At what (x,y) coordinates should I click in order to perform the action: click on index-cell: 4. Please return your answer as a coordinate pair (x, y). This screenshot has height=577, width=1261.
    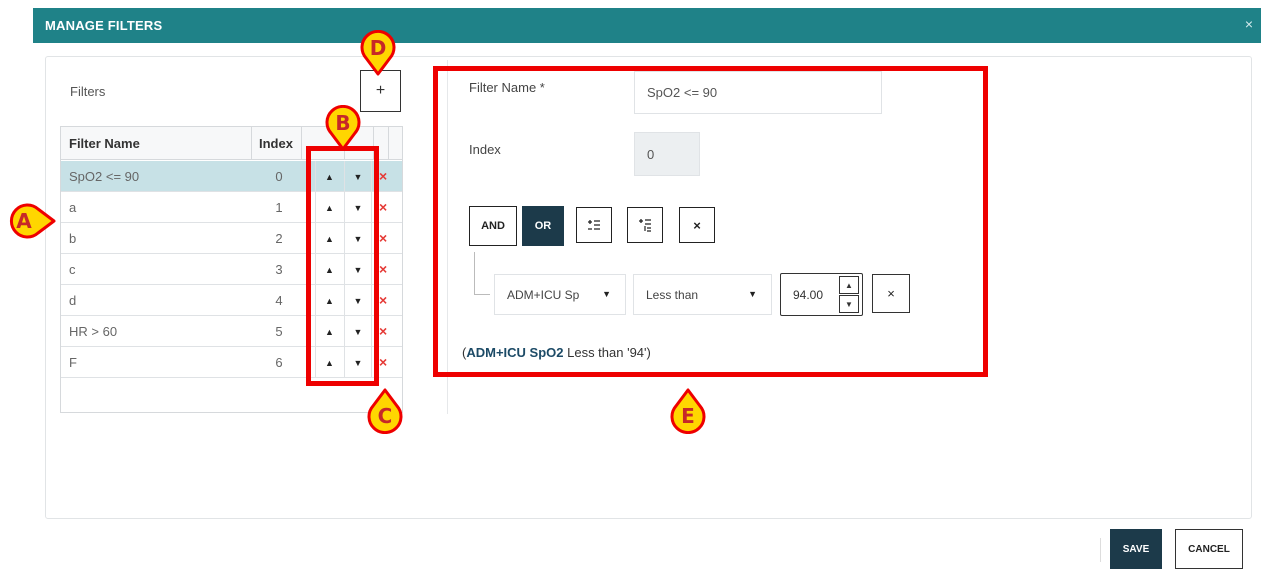
    Looking at the image, I should click on (279, 300).